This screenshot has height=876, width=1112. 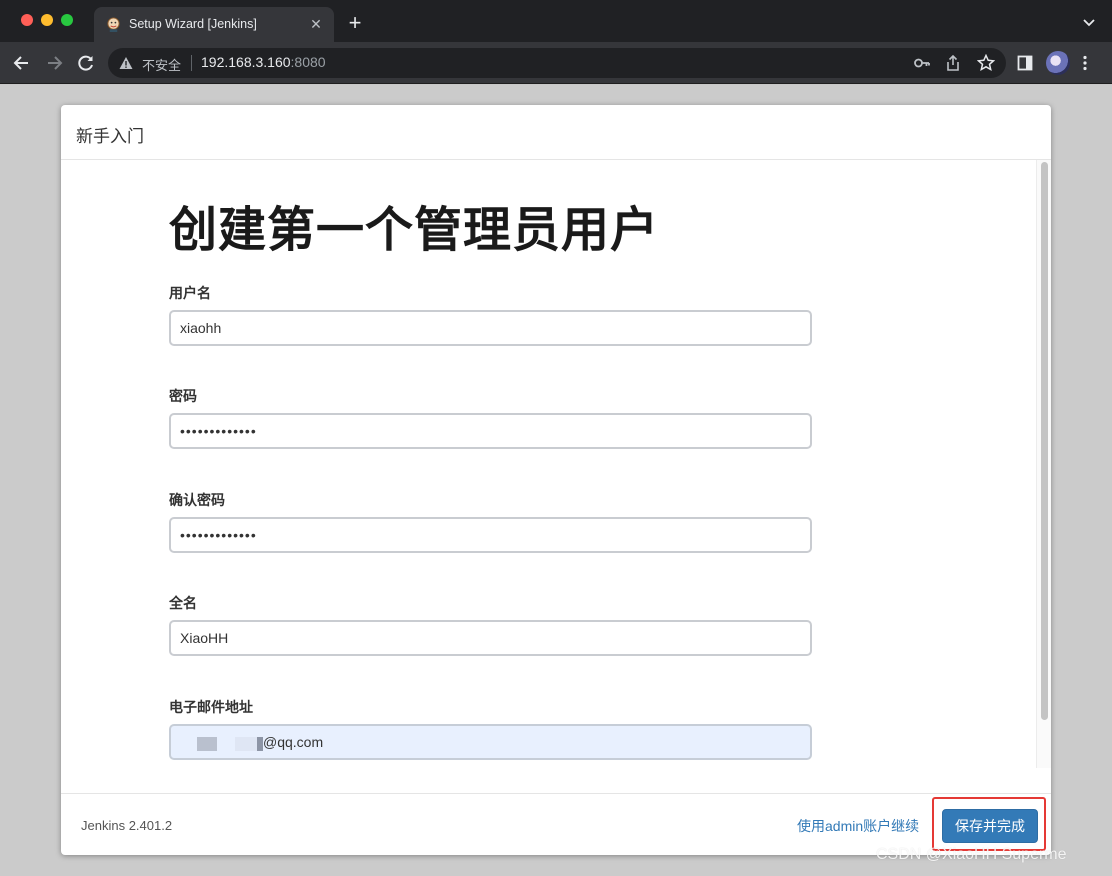 What do you see at coordinates (86, 63) in the screenshot?
I see `reload-icon` at bounding box center [86, 63].